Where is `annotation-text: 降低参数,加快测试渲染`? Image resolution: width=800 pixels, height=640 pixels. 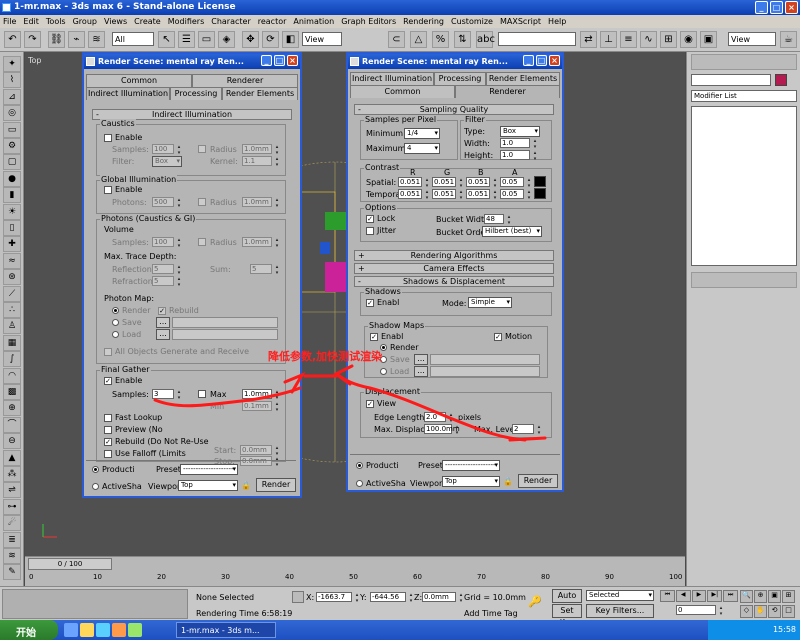
annotation-text: 降低参数,加快测试渲染 is located at coordinates (325, 356).